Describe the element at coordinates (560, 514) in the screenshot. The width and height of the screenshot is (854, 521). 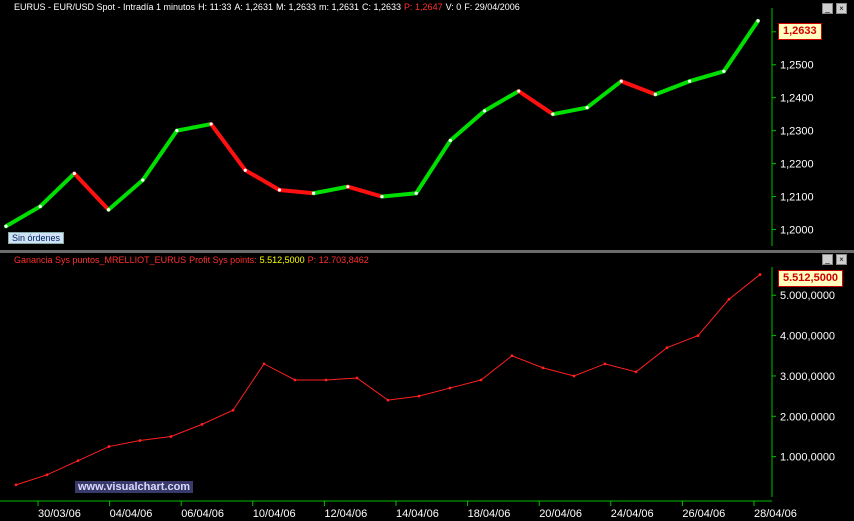
I see `time-tick-label: 20/04/06` at that location.